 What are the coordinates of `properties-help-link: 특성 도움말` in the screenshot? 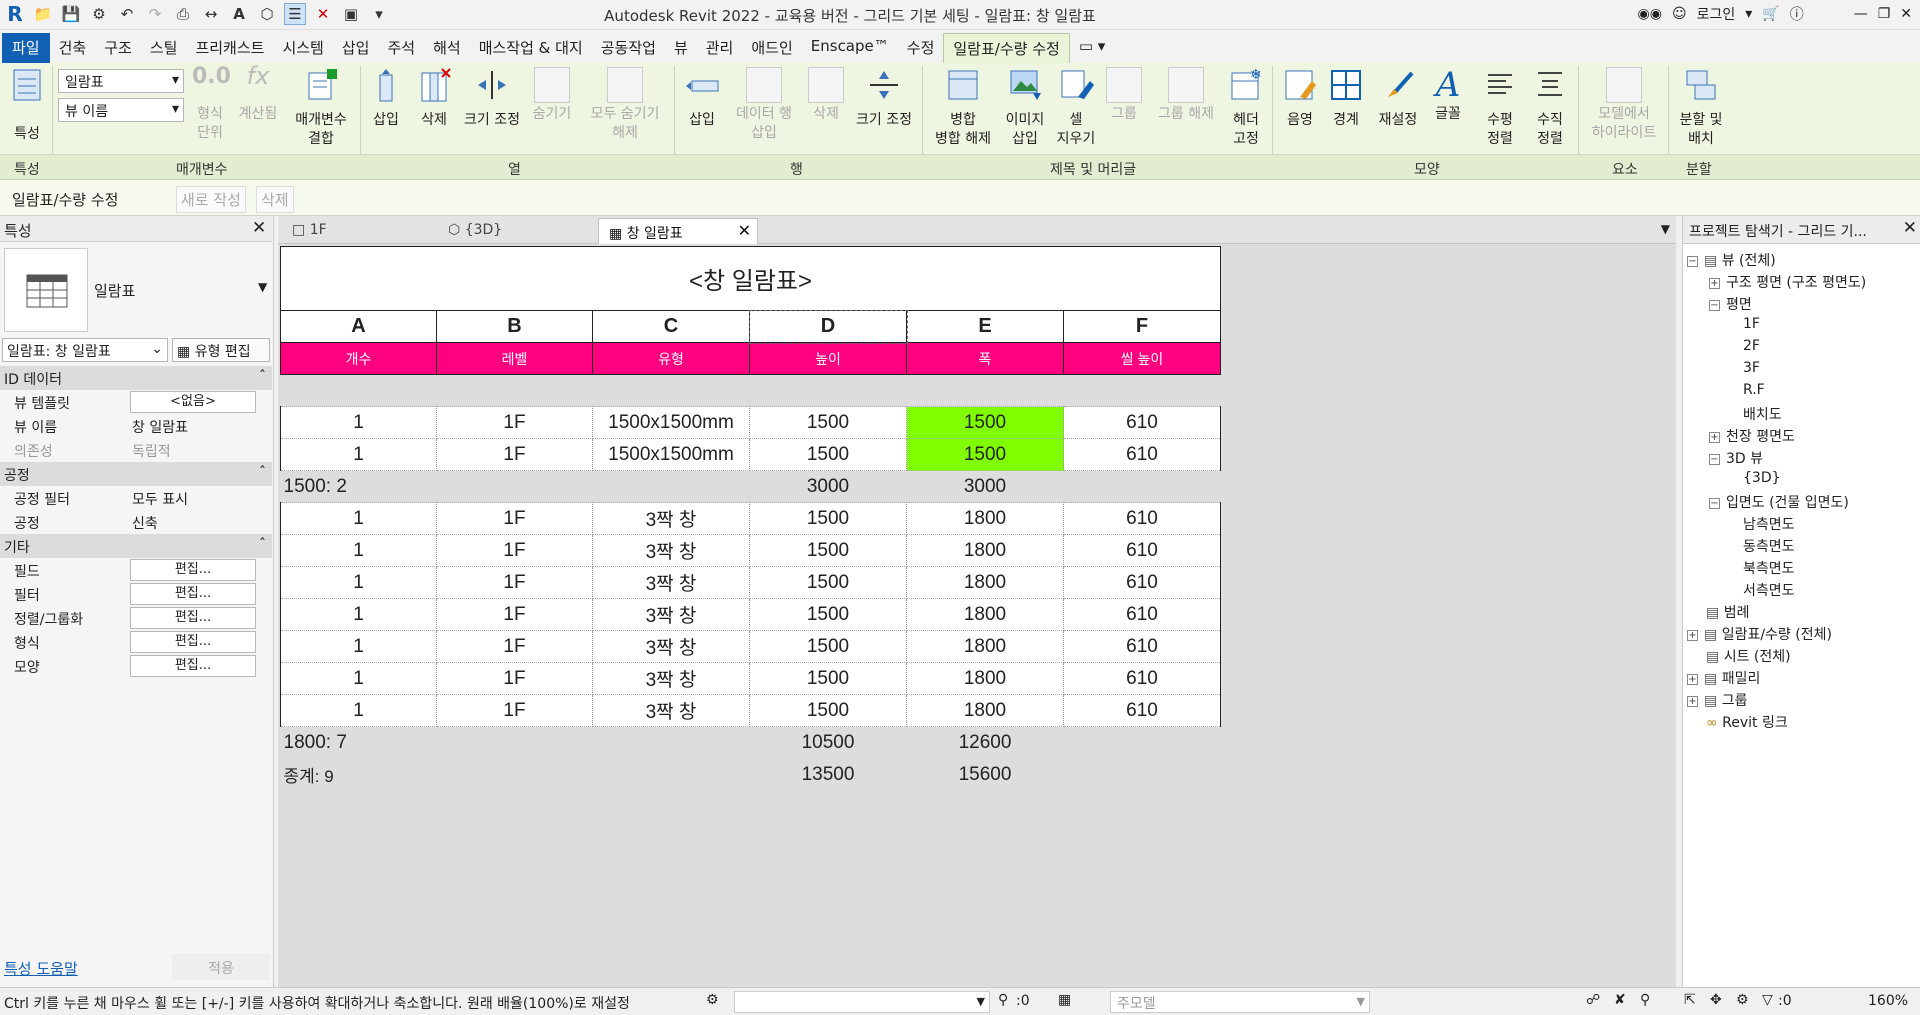 It's located at (41, 968).